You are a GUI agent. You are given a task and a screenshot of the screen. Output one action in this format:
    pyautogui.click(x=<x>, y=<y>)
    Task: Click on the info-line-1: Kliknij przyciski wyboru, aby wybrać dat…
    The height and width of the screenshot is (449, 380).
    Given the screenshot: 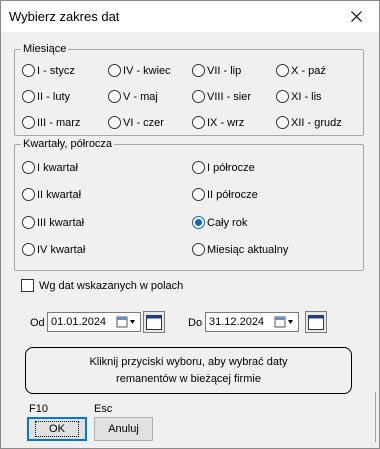 What is the action you would take?
    pyautogui.click(x=188, y=362)
    